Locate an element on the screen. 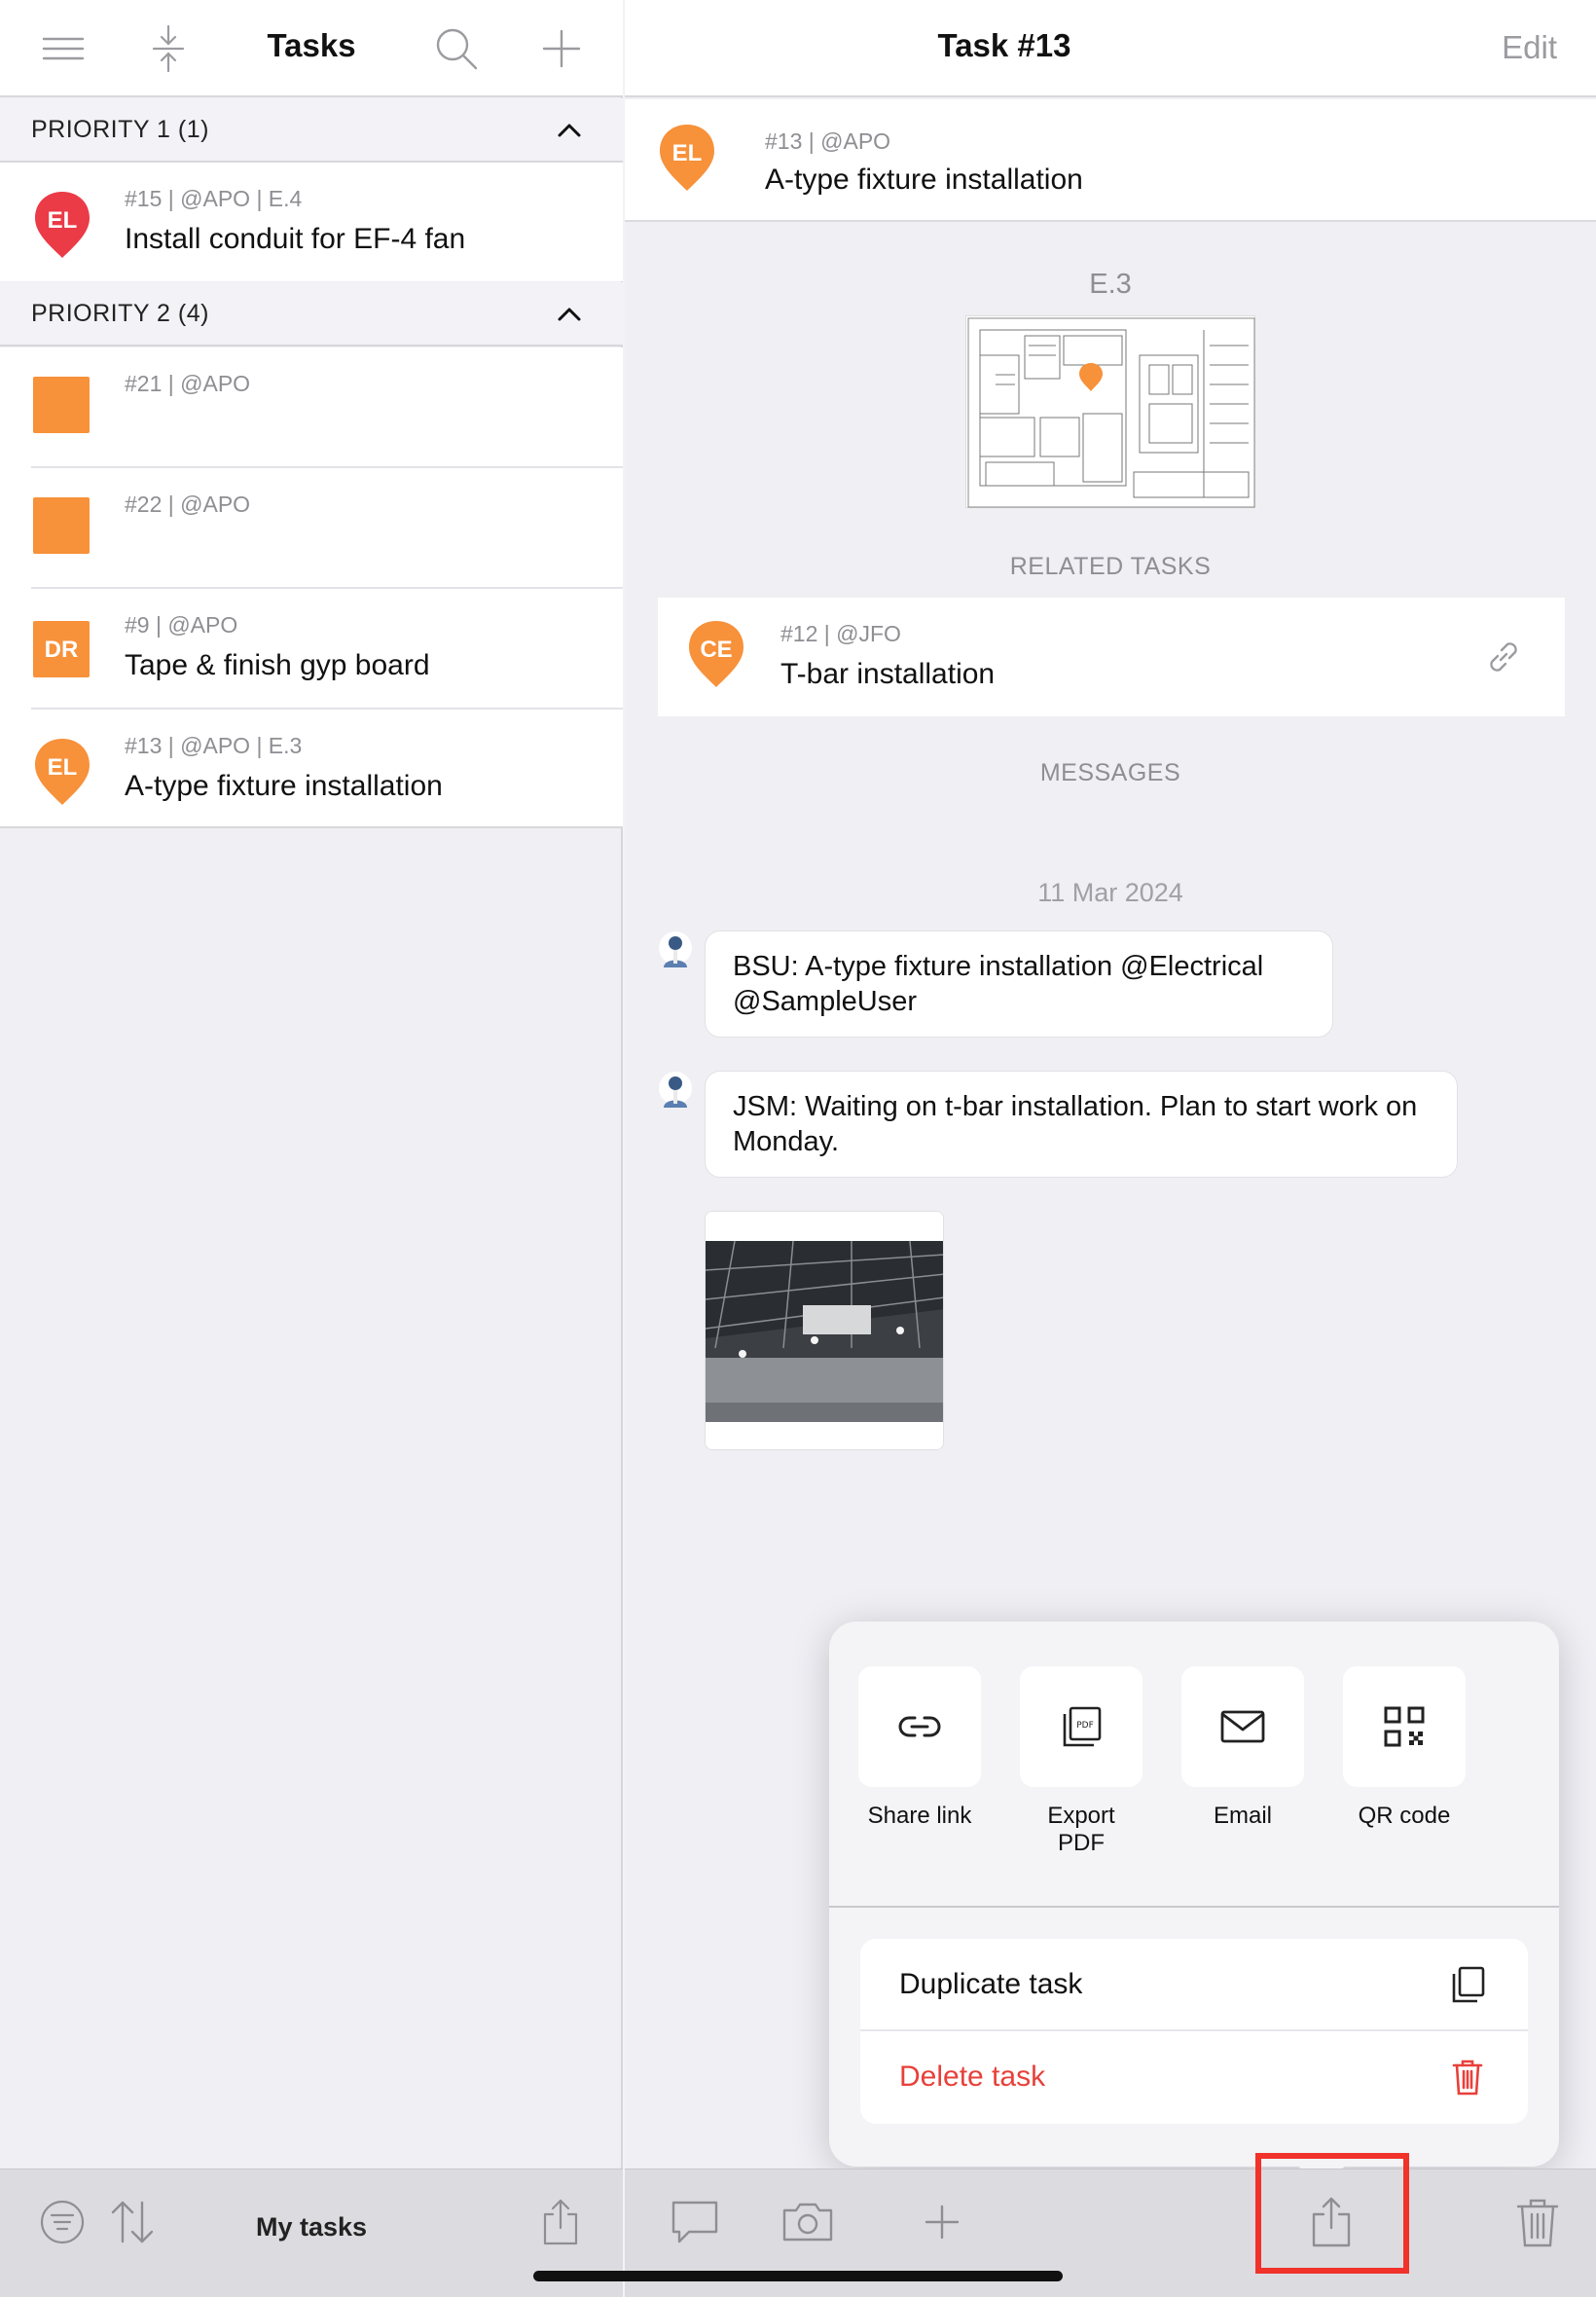  duplicate-task-label: Duplicate task is located at coordinates (991, 1984).